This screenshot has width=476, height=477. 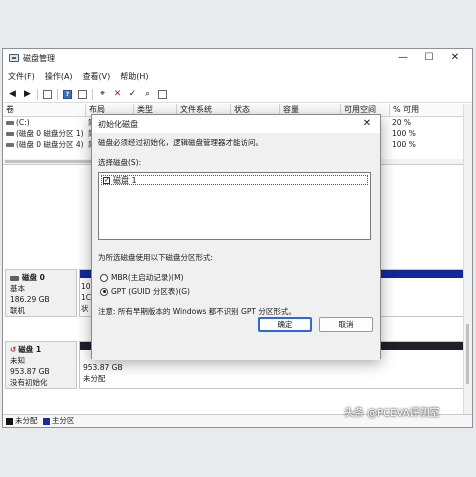 I want to click on delete-icon: ✕, so click(x=117, y=94).